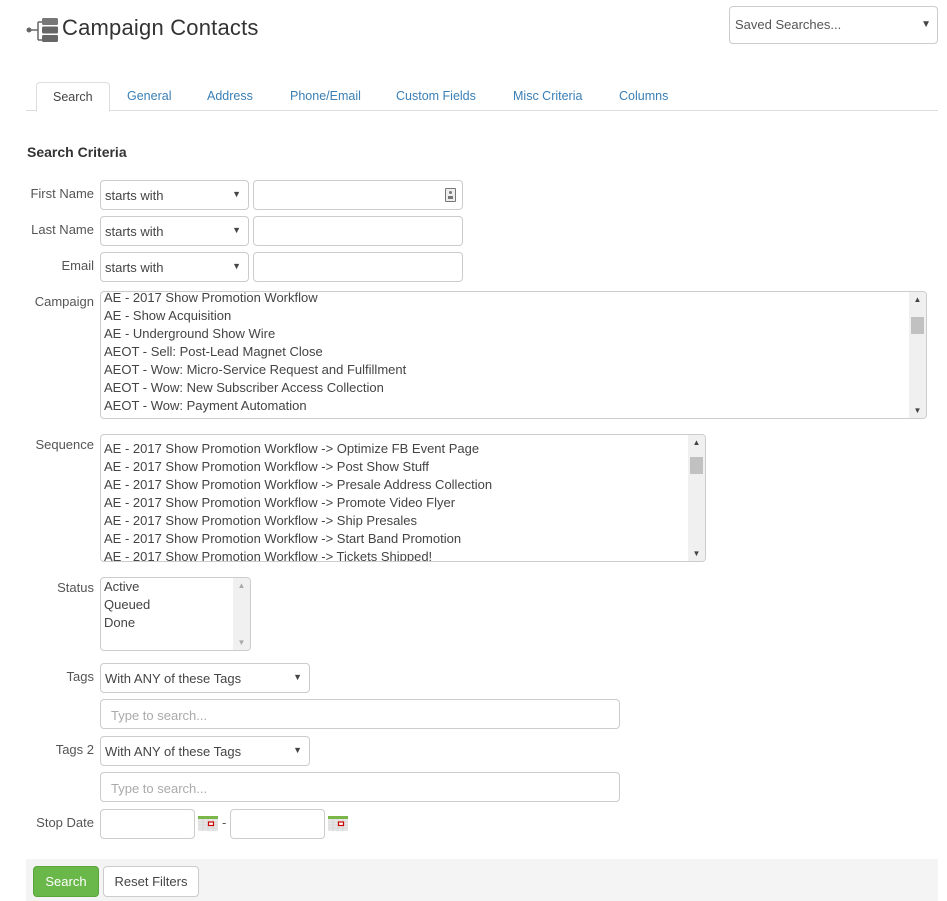 This screenshot has width=947, height=901. Describe the element at coordinates (134, 267) in the screenshot. I see `email-operator-value: starts with` at that location.